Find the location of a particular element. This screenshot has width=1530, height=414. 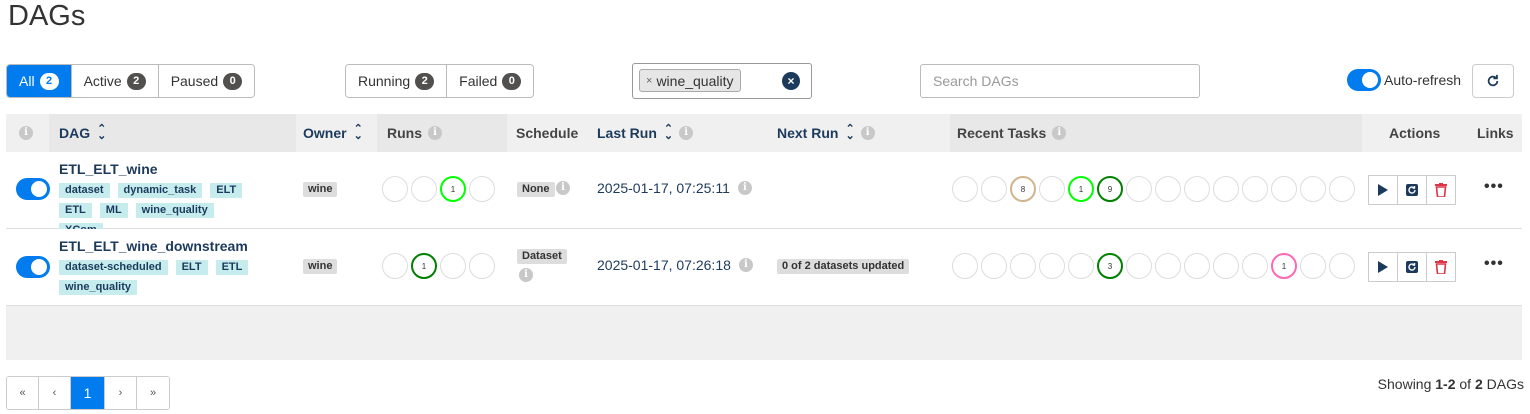

run-state-circle-success: 1 is located at coordinates (424, 266).